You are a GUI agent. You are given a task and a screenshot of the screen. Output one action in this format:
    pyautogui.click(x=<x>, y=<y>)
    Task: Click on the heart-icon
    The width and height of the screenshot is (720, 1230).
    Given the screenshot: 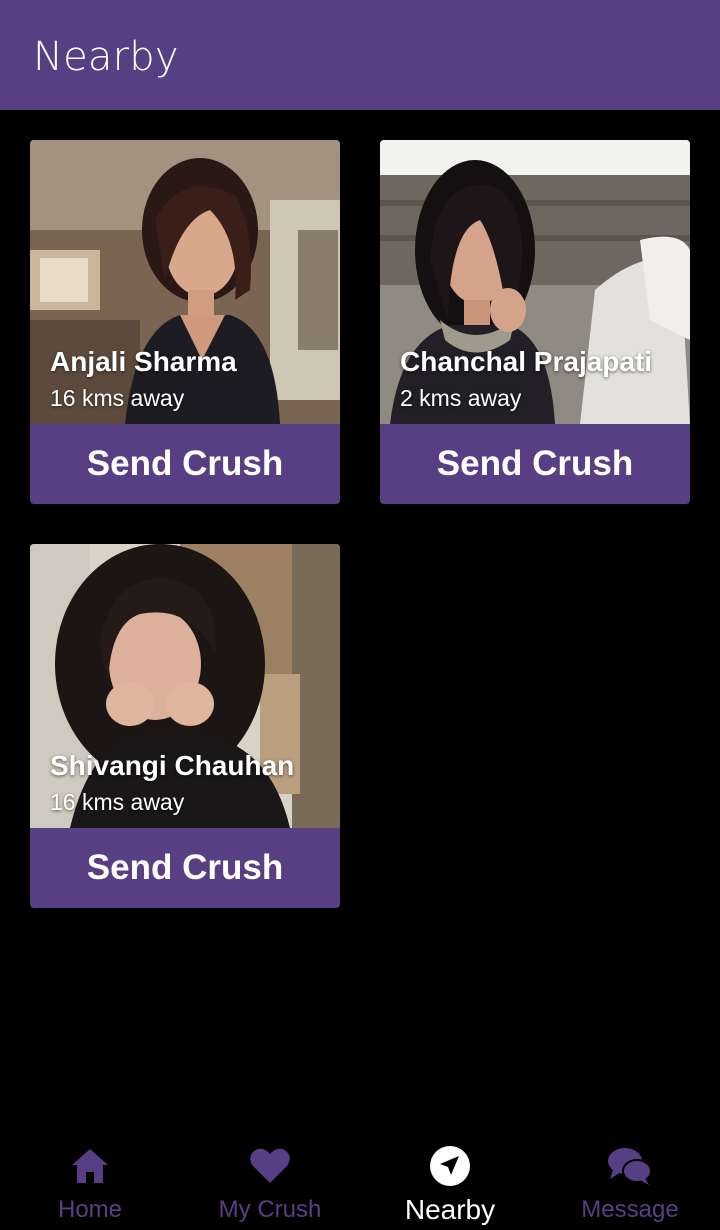 What is the action you would take?
    pyautogui.click(x=270, y=1166)
    